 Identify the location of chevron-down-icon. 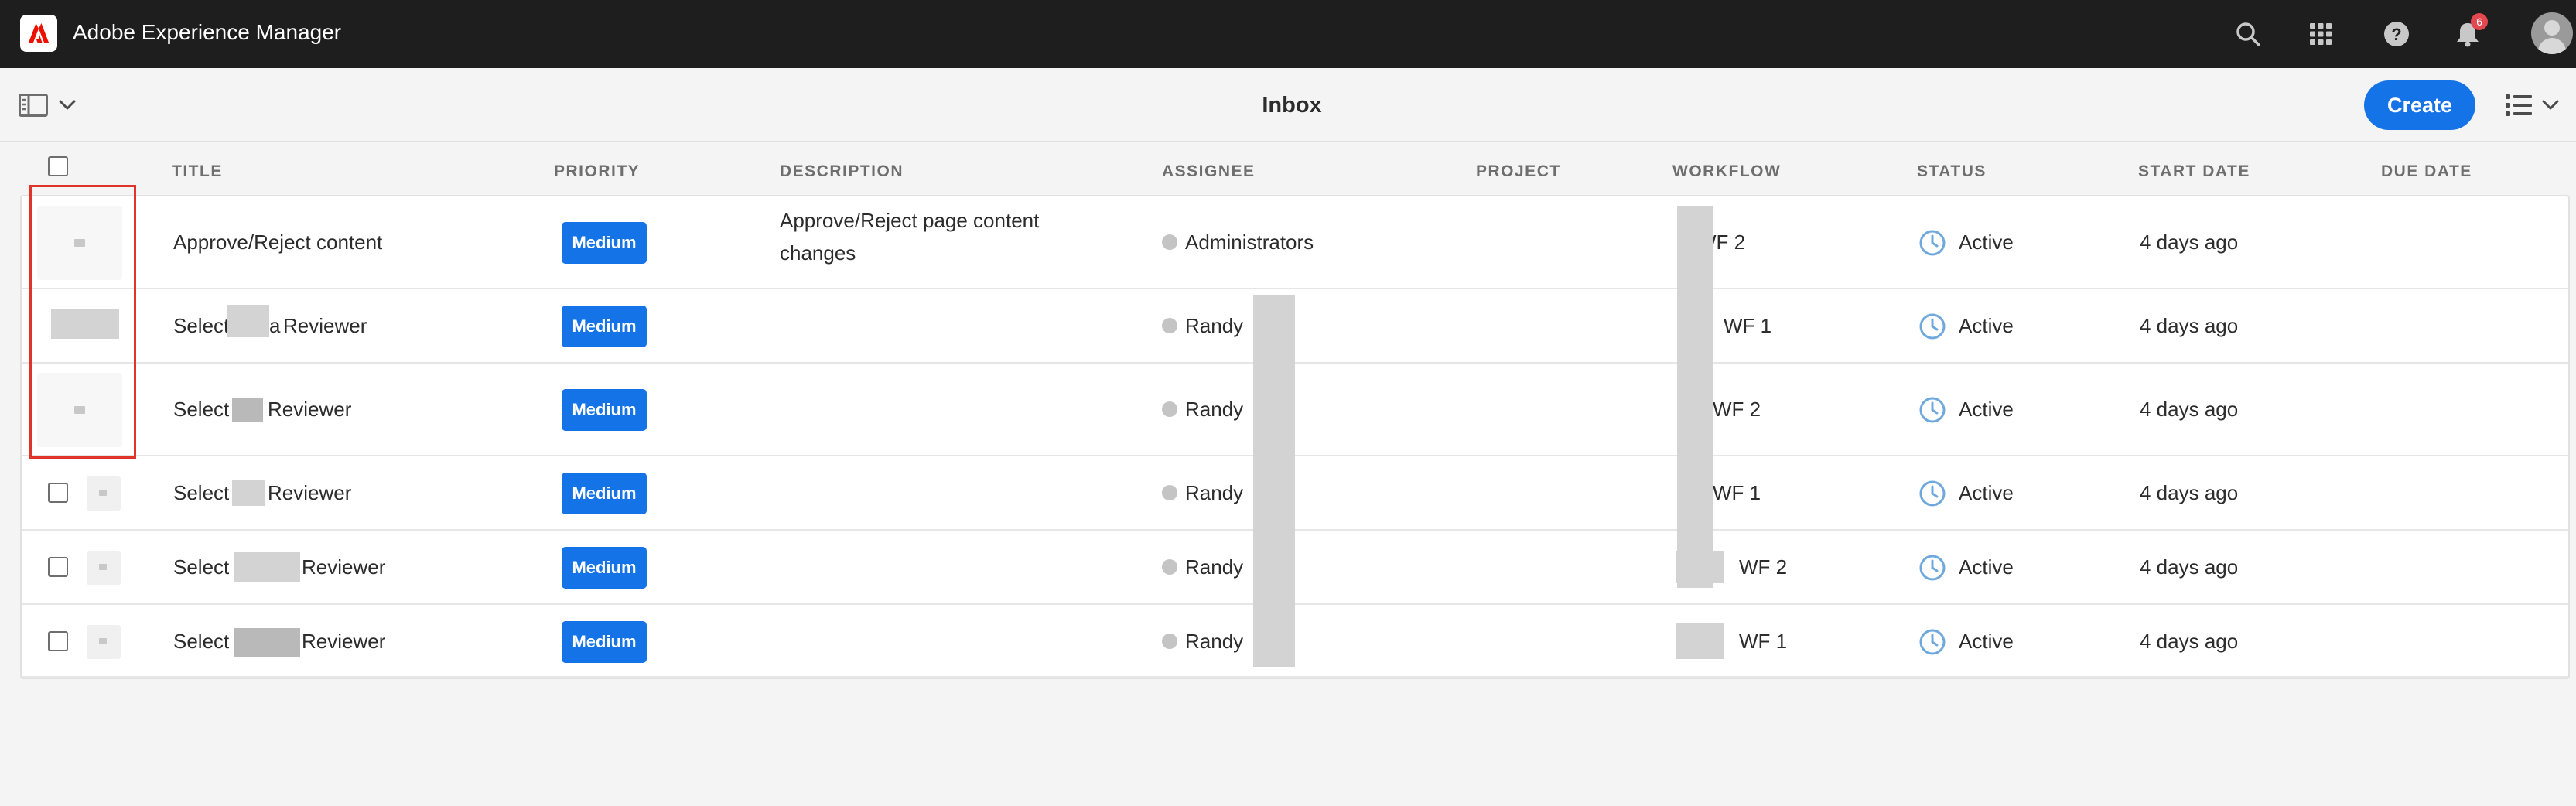
(67, 105).